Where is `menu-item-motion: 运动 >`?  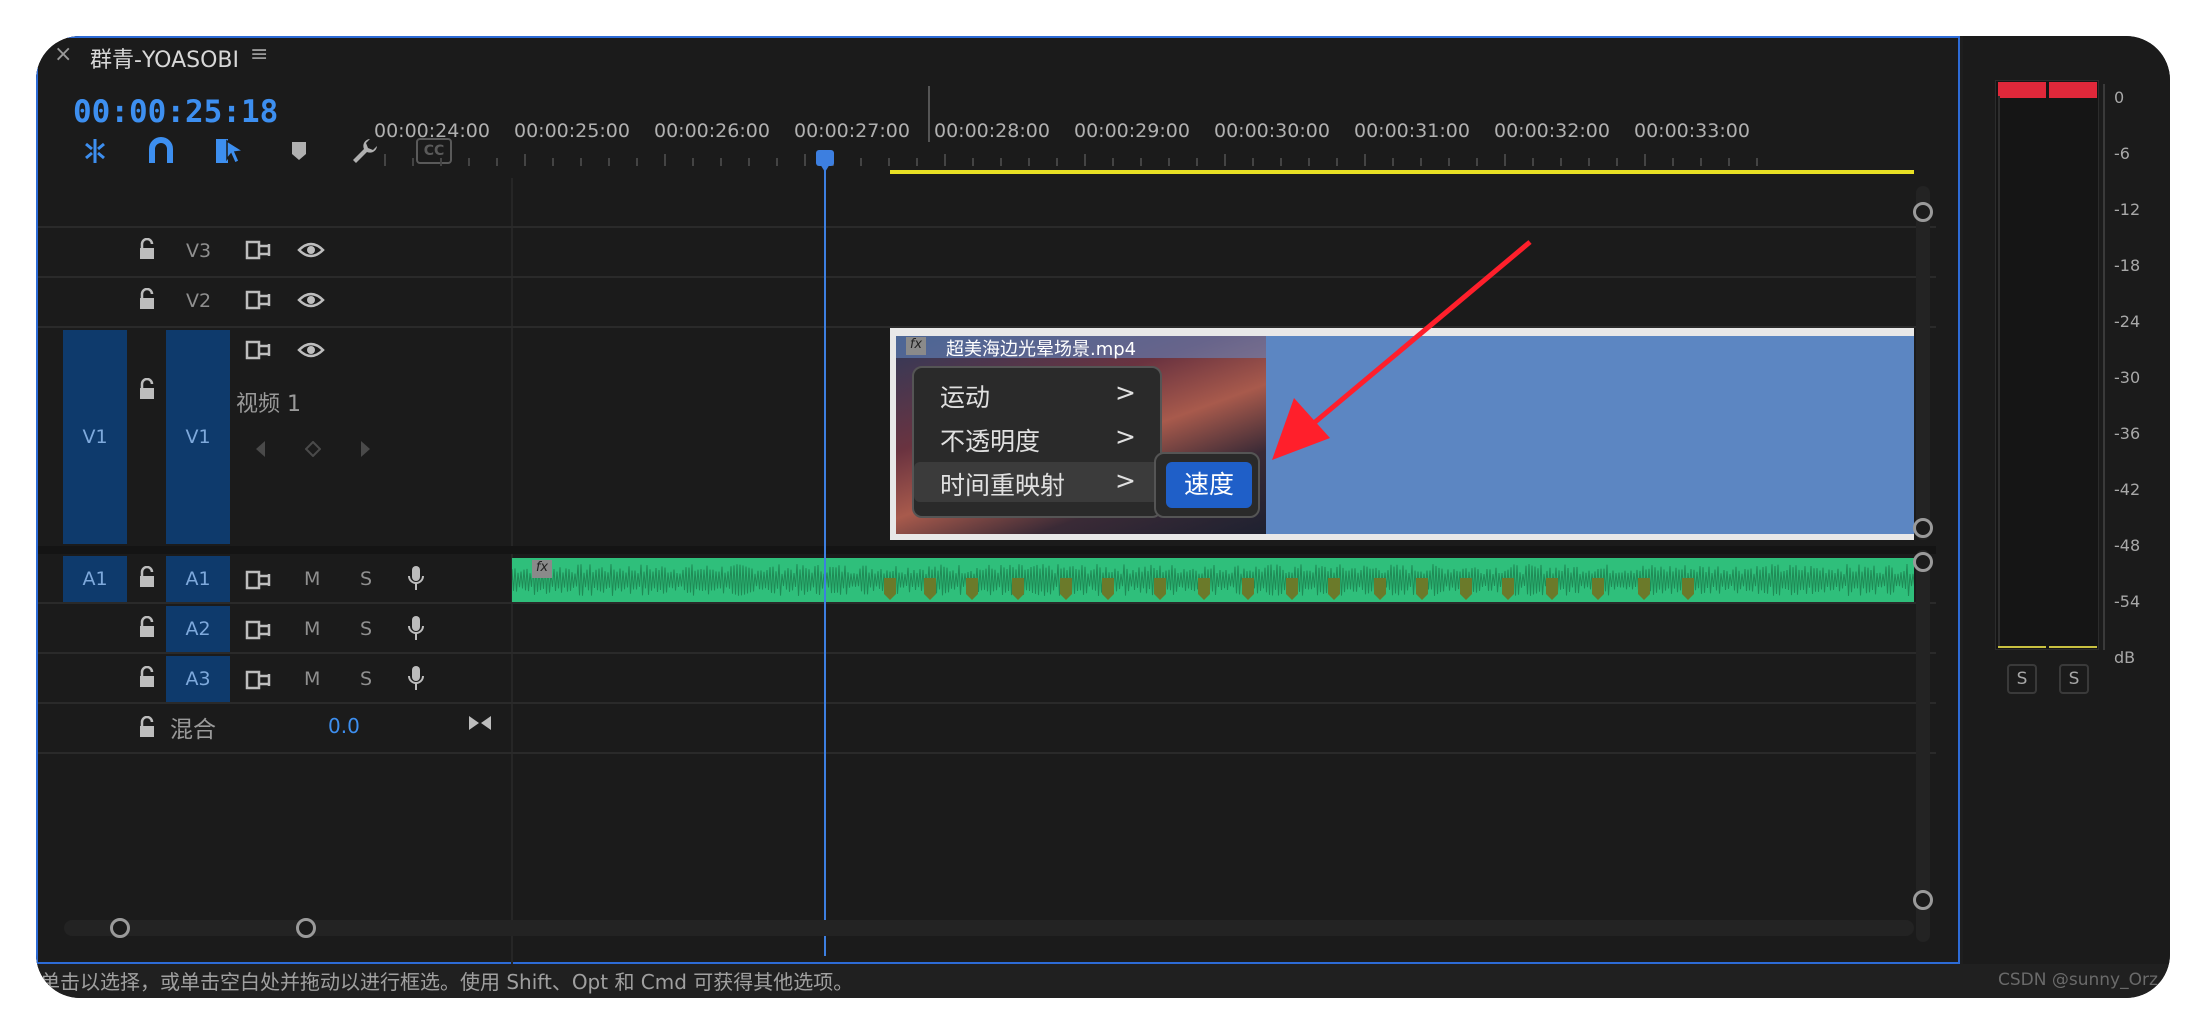 menu-item-motion: 运动 > is located at coordinates (1037, 394).